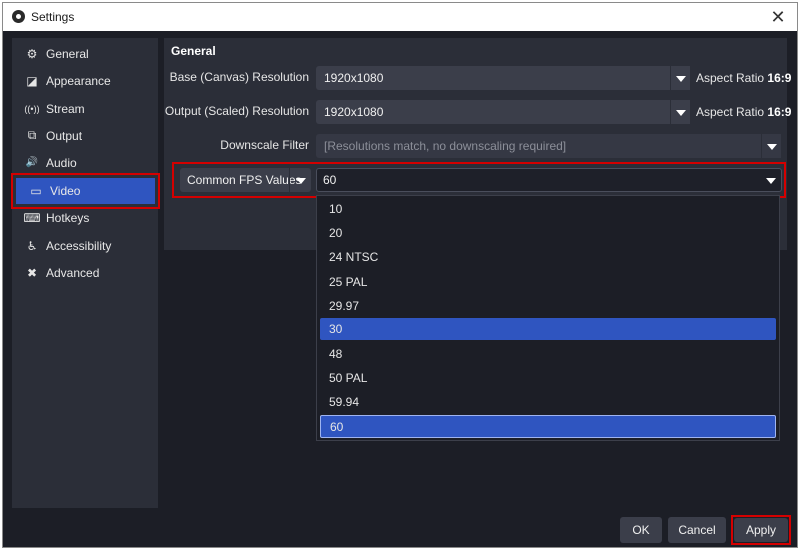 This screenshot has height=550, width=800. Describe the element at coordinates (73, 272) in the screenshot. I see `sidebar-item-label: Advanced` at that location.